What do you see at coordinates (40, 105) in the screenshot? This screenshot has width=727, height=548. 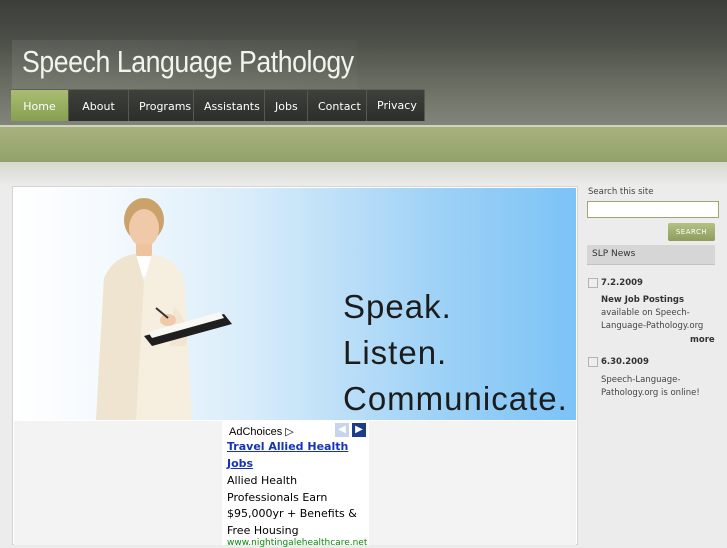 I see `nav-item-home: Home` at bounding box center [40, 105].